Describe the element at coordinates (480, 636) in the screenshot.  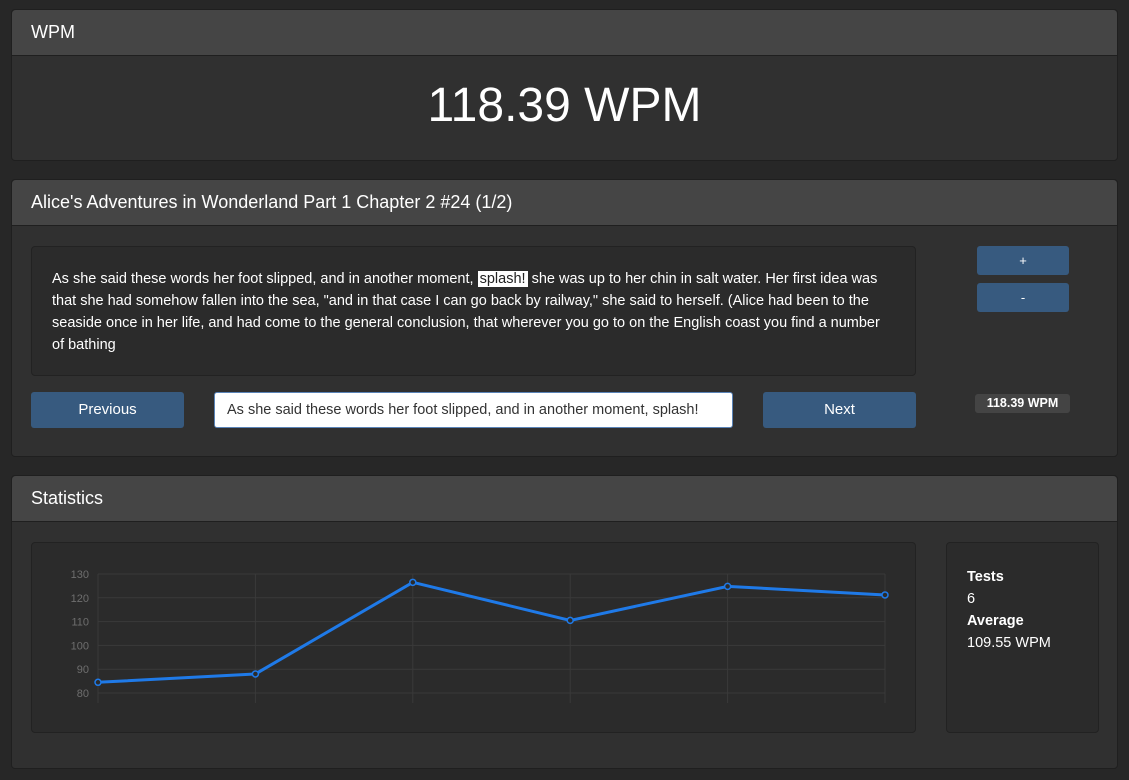
I see `wpm-line-chart: 80 90 100 110 120 130` at that location.